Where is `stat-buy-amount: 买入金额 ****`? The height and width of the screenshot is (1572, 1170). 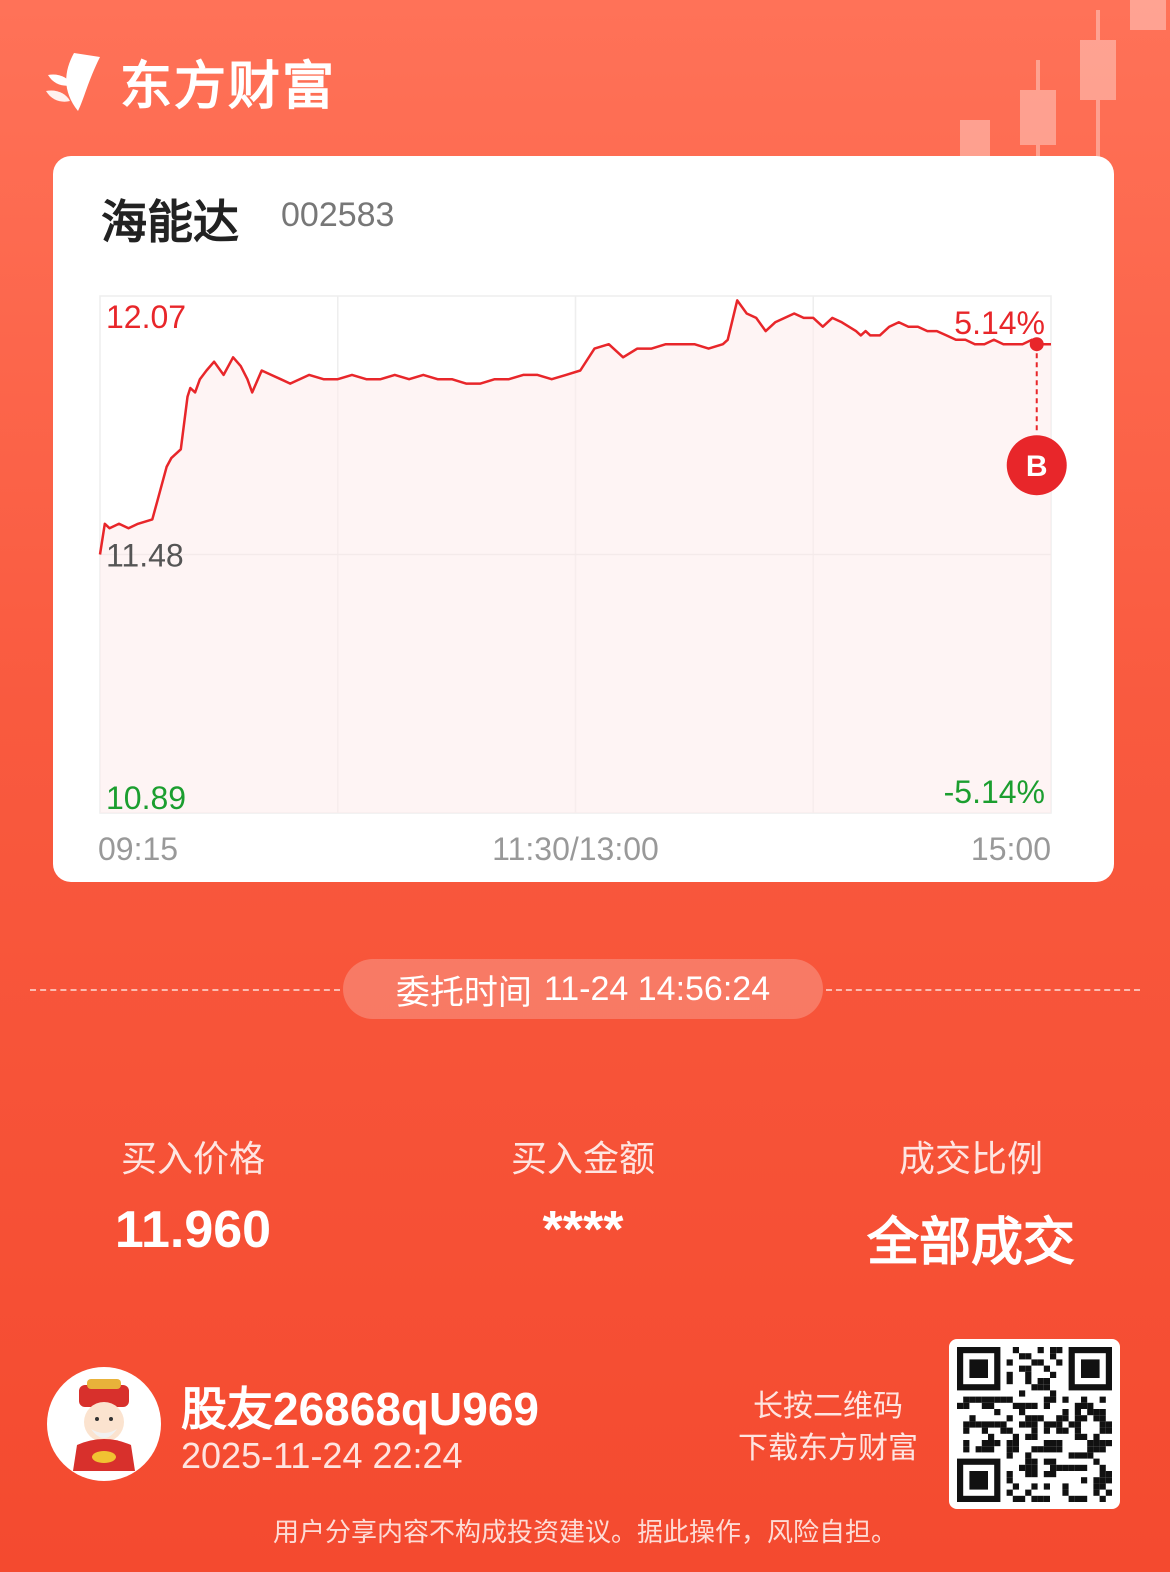 stat-buy-amount: 买入金额 **** is located at coordinates (583, 1195).